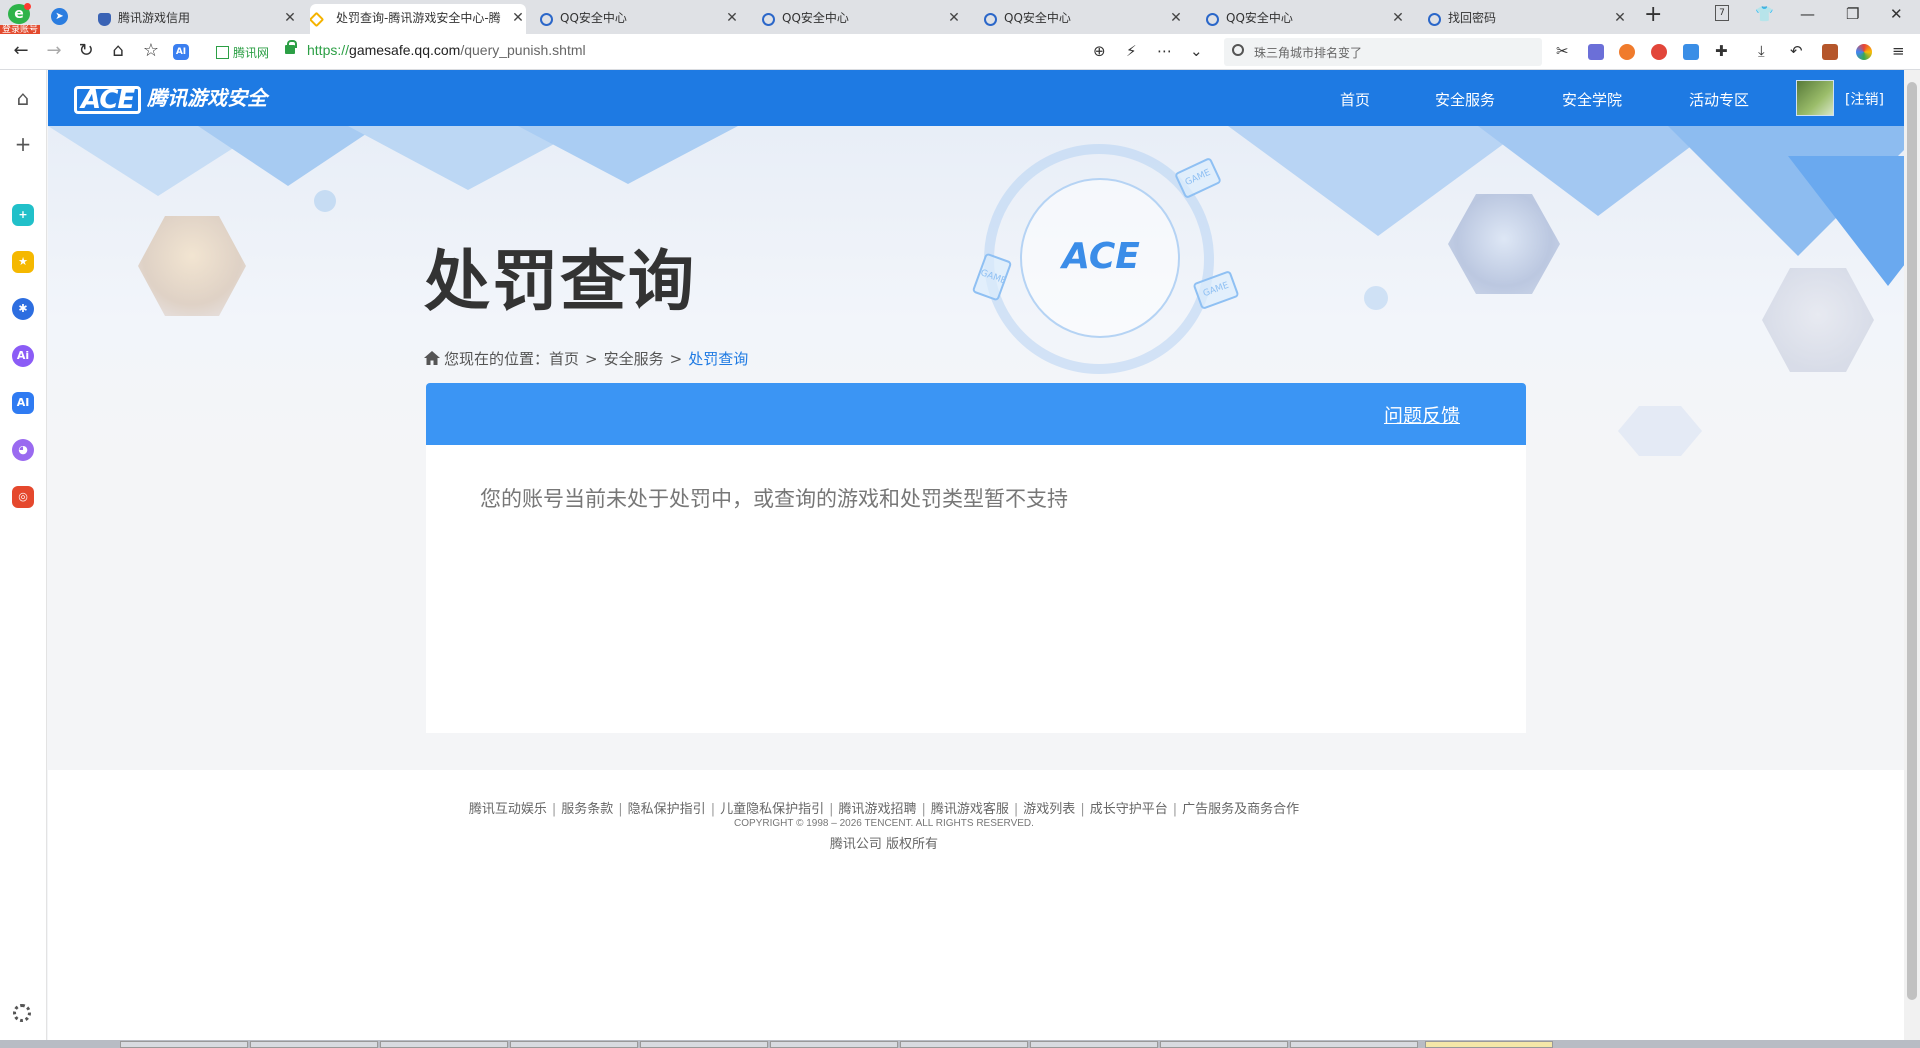 The width and height of the screenshot is (1920, 1048). What do you see at coordinates (1653, 14) in the screenshot?
I see `new-tab-button: +` at bounding box center [1653, 14].